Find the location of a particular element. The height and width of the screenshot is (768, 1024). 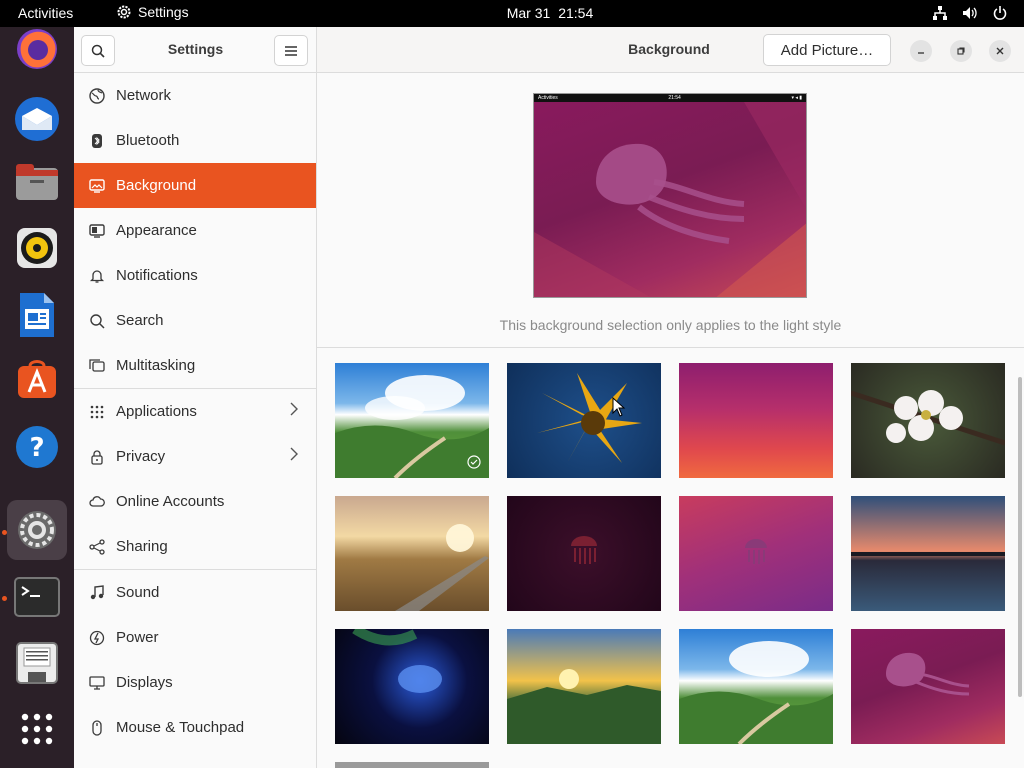

bluetooth-icon is located at coordinates (97, 141).